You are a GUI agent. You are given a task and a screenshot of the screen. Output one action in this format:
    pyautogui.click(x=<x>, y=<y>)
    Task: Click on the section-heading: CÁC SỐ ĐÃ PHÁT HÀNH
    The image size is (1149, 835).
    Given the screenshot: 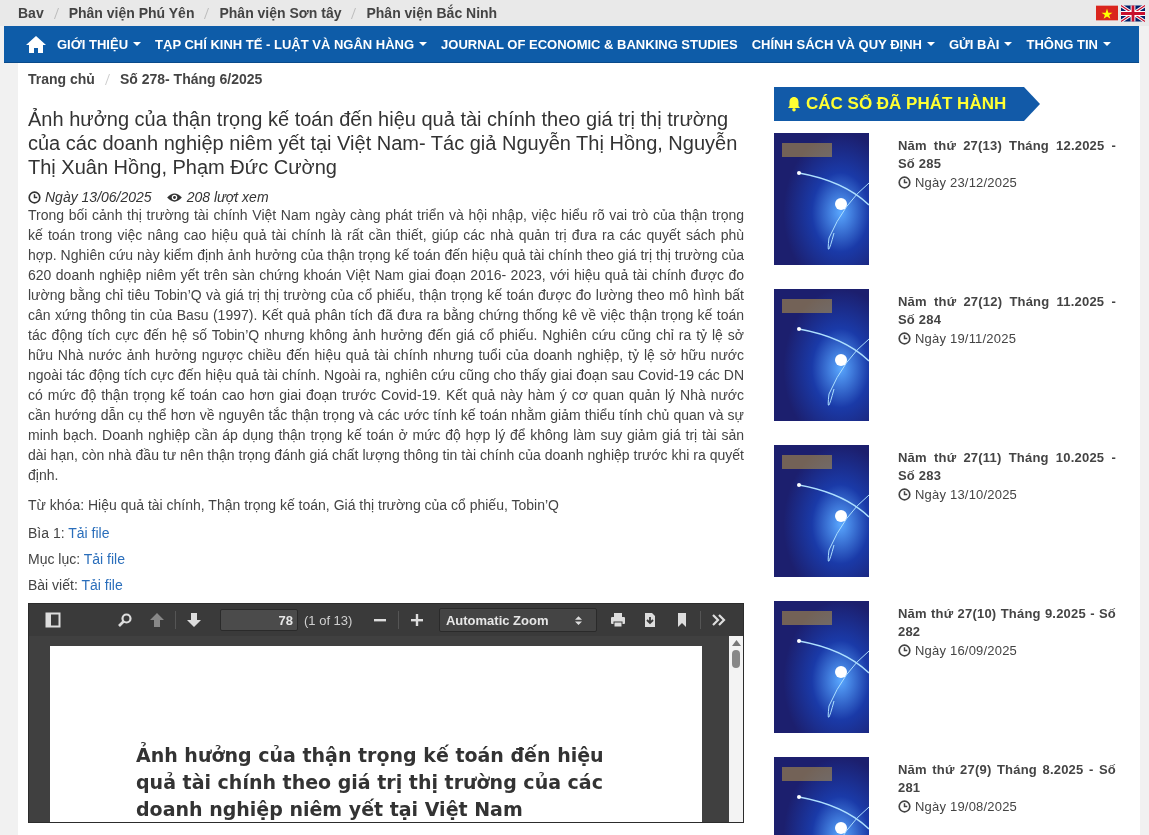 What is the action you would take?
    pyautogui.click(x=907, y=104)
    